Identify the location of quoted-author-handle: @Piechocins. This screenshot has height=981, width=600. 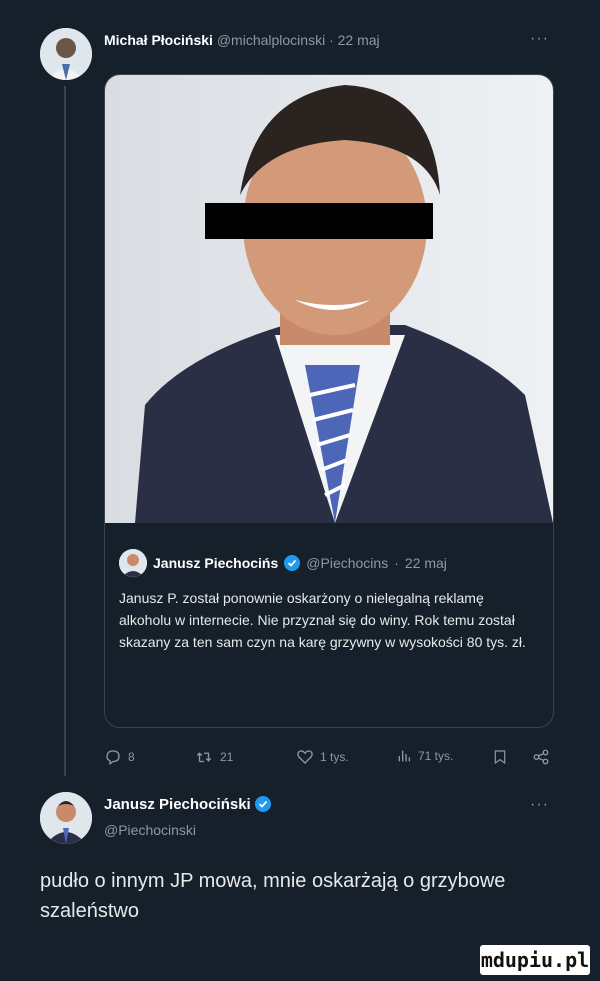
(347, 563).